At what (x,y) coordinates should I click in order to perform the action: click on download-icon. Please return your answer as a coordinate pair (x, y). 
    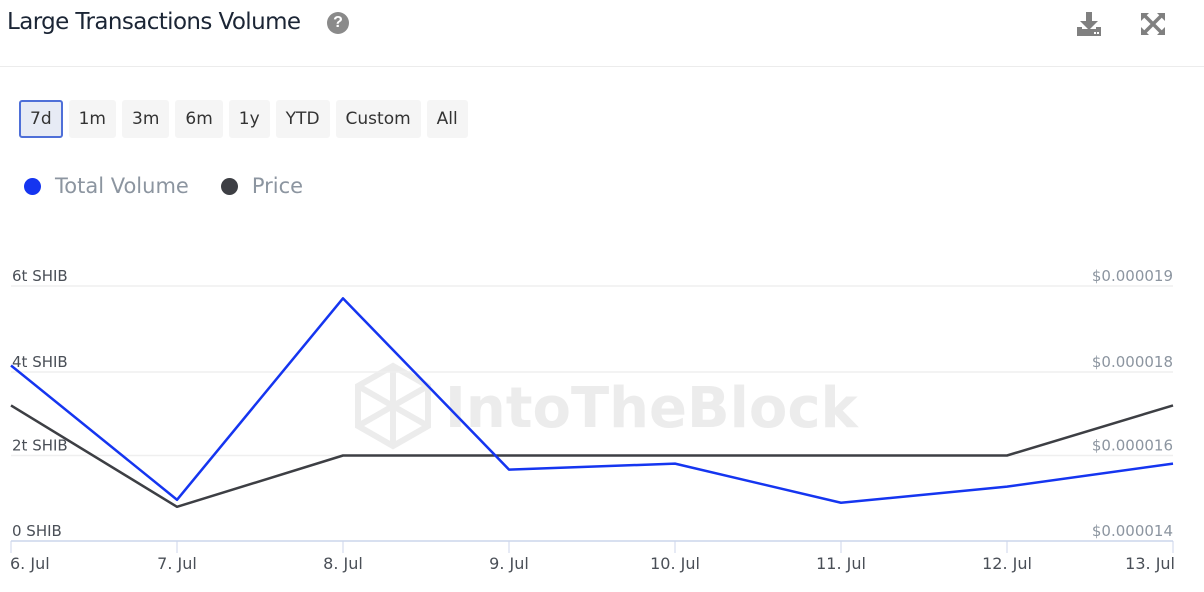
    Looking at the image, I should click on (1089, 24).